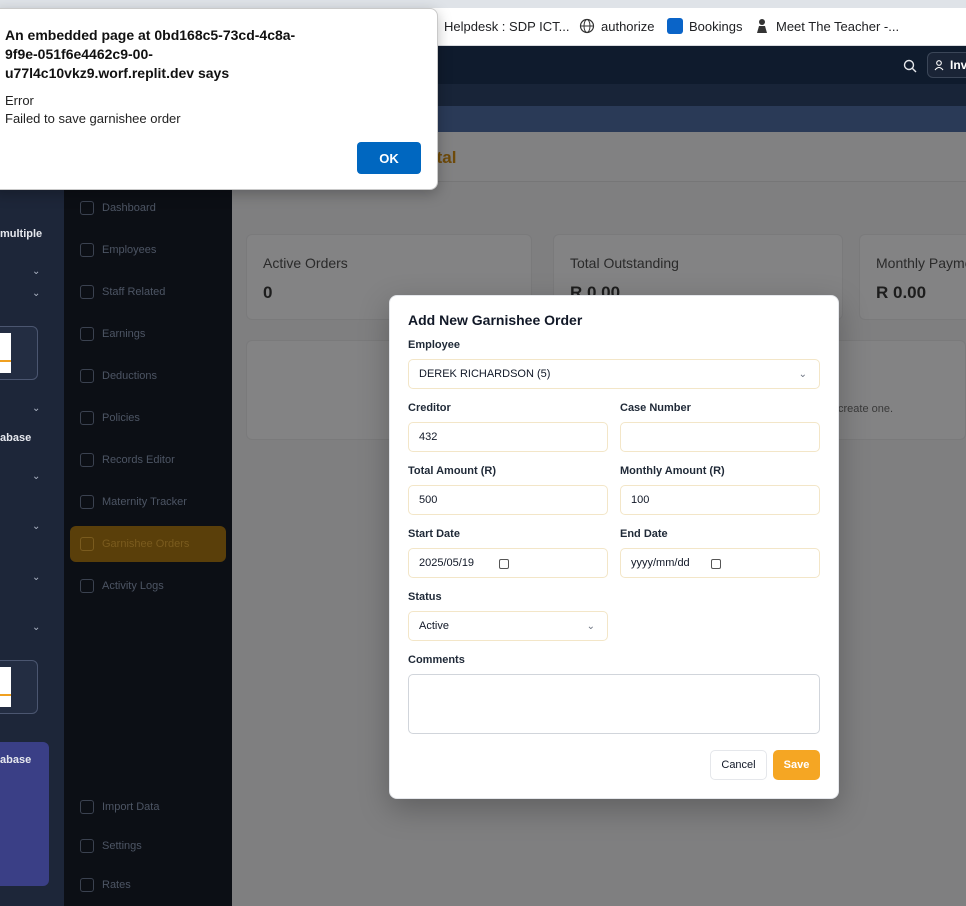 This screenshot has height=906, width=966. I want to click on file-icon, so click(87, 460).